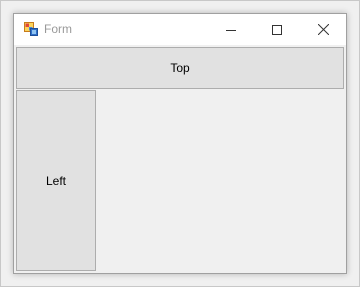  I want to click on top-button-label: Top, so click(180, 68).